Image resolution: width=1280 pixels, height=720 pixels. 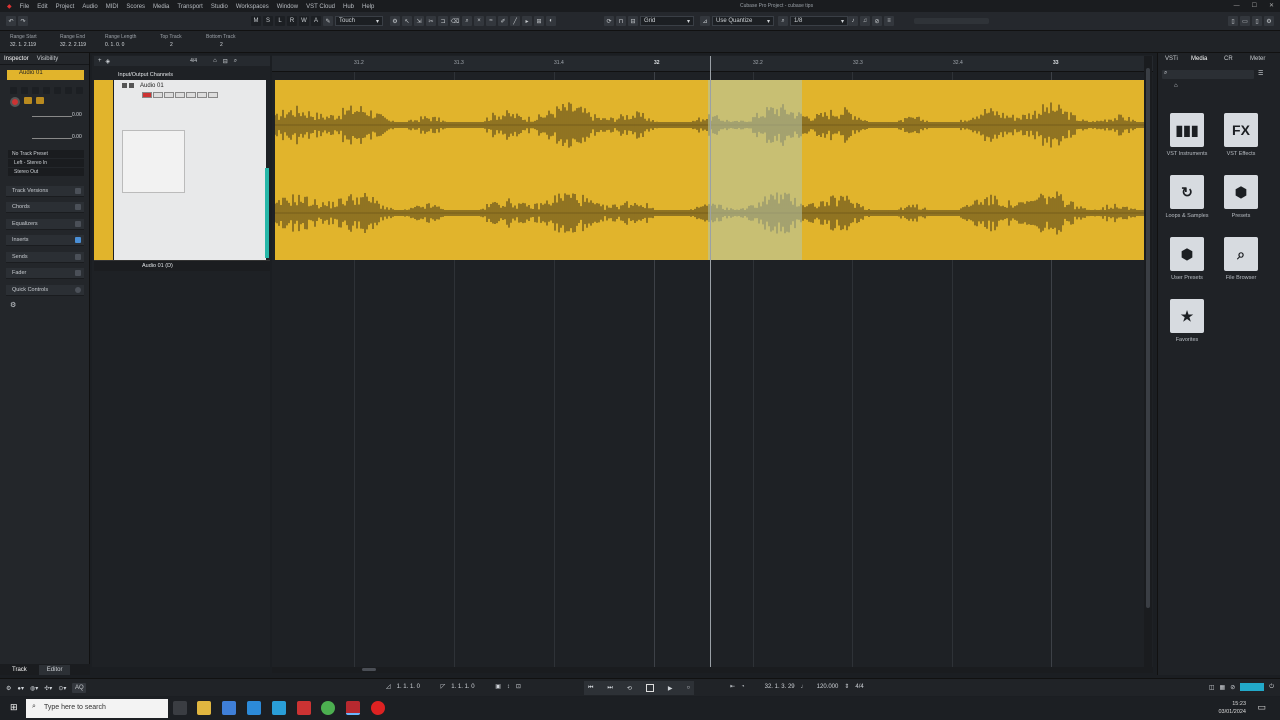 I want to click on notification-icon: ▭, so click(x=1261, y=707).